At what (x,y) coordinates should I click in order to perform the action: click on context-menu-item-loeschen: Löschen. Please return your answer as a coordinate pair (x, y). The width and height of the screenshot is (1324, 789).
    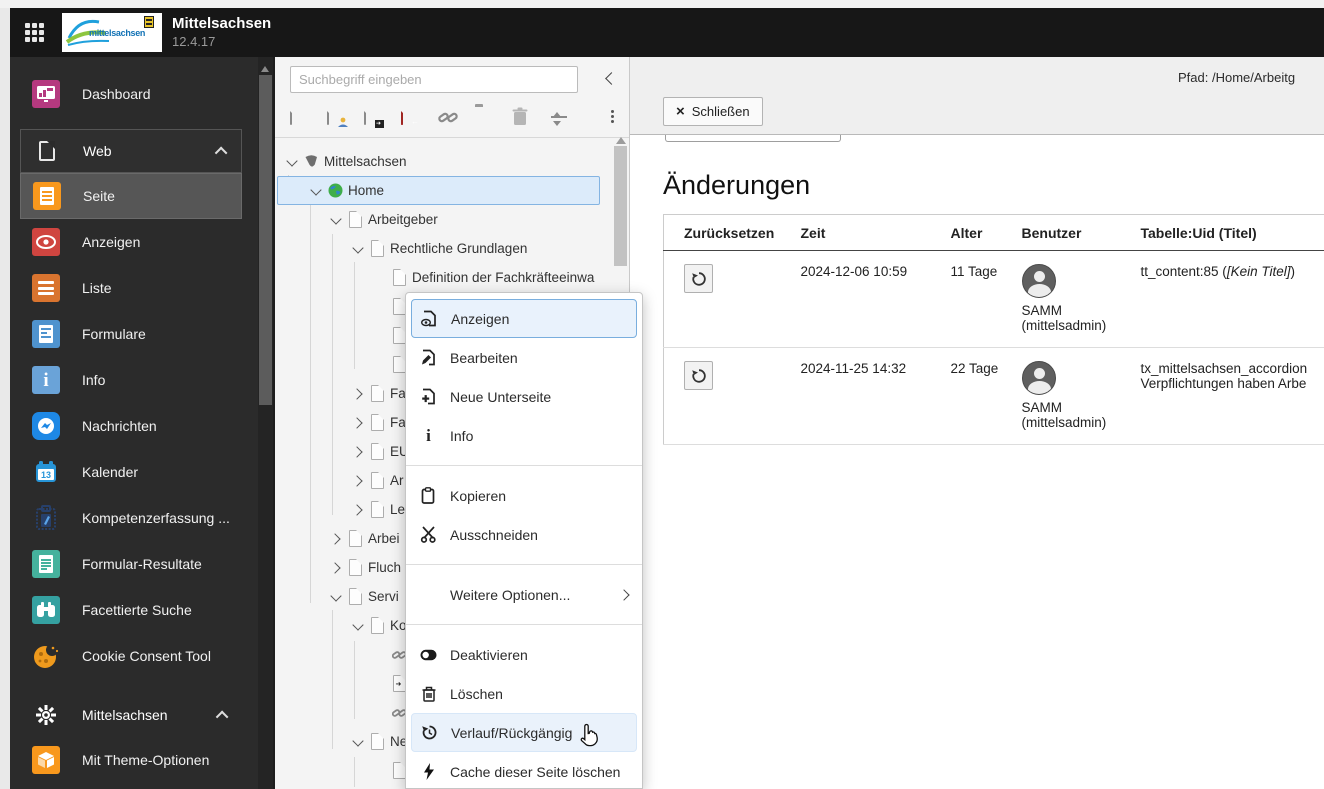
    Looking at the image, I should click on (524, 693).